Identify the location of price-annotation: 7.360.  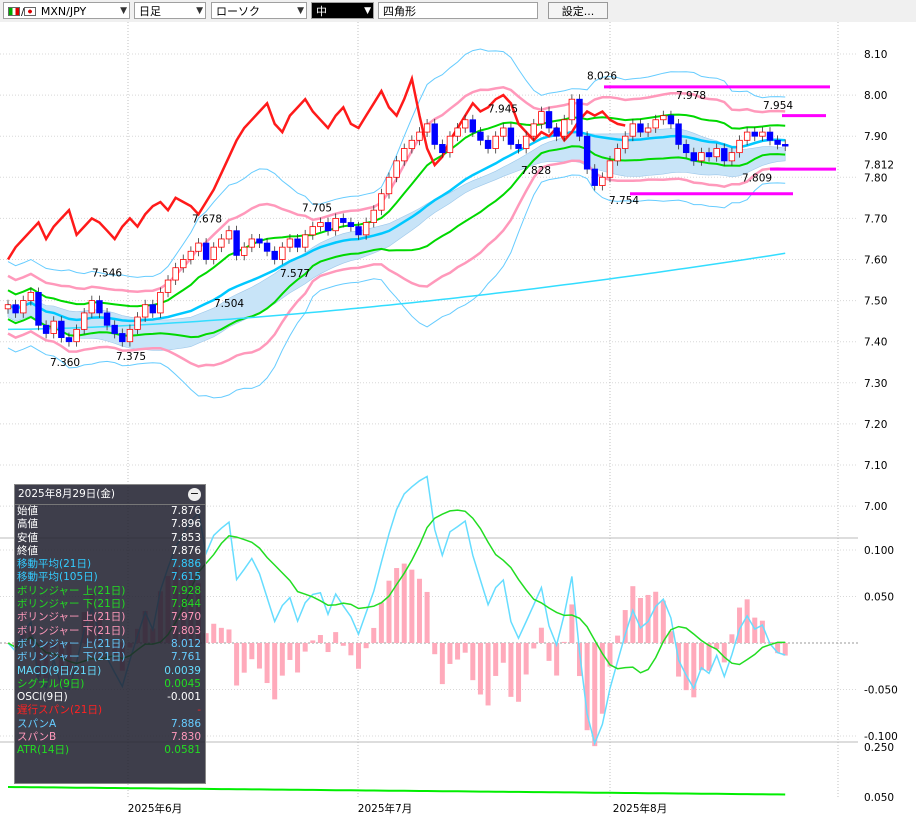
(65, 363).